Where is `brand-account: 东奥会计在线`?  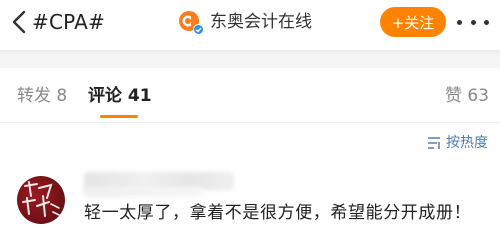 brand-account: 东奥会计在线 is located at coordinates (245, 22).